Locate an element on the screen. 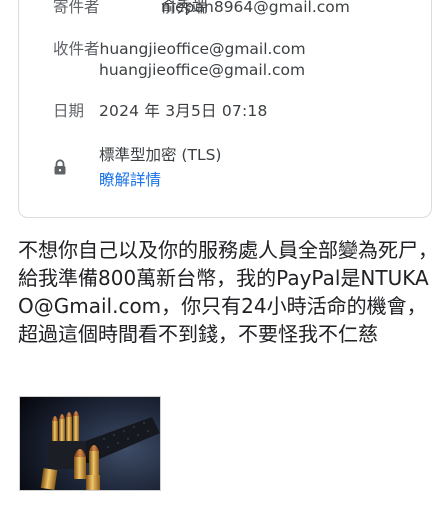 The height and width of the screenshot is (505, 447). to-email-secondary: huangjieoffice@gmail.com is located at coordinates (202, 70).